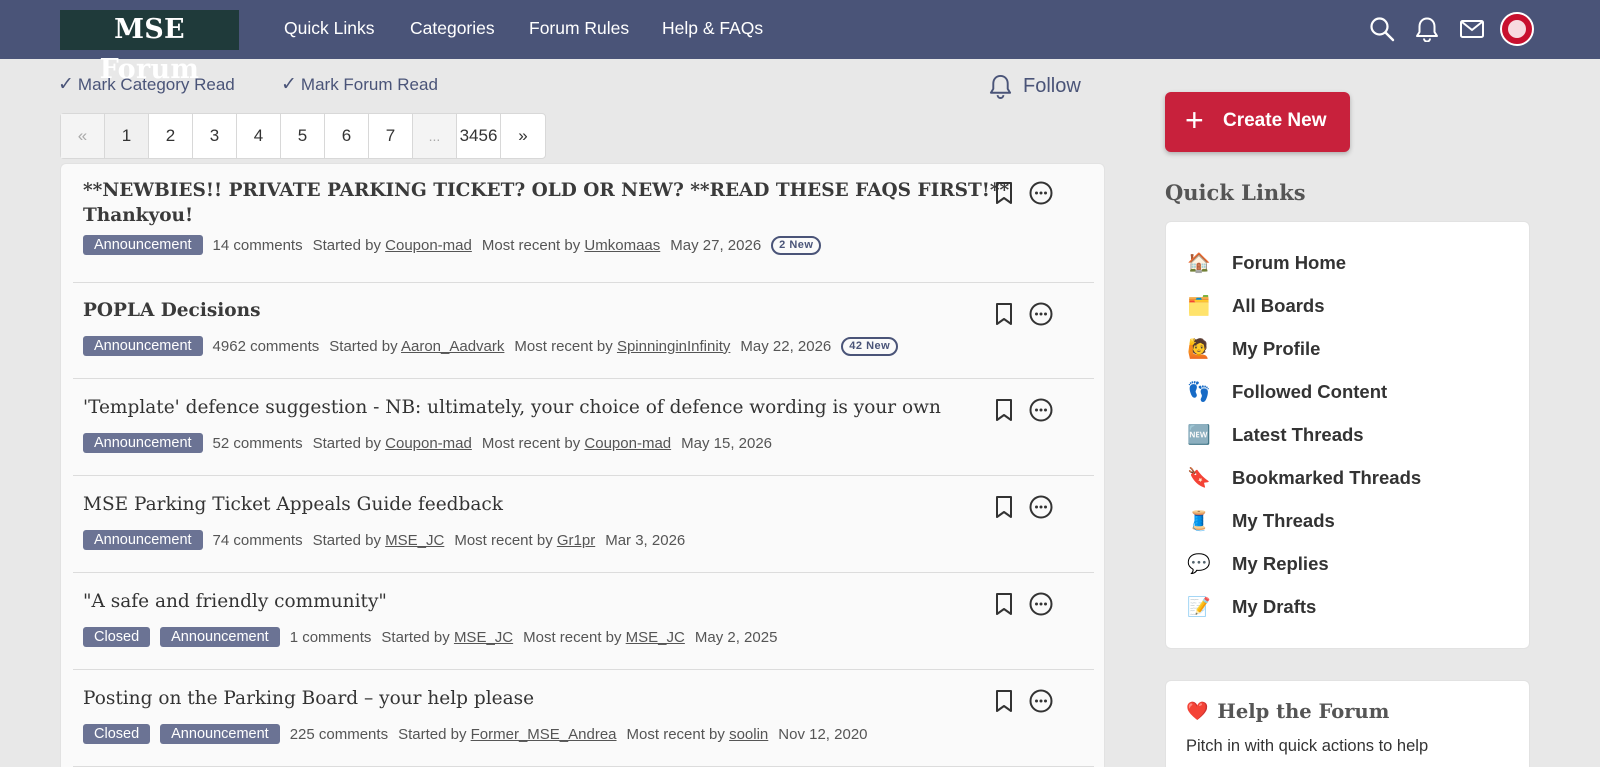 This screenshot has height=767, width=1600. I want to click on nav-forum-rules: Forum Rules, so click(579, 29).